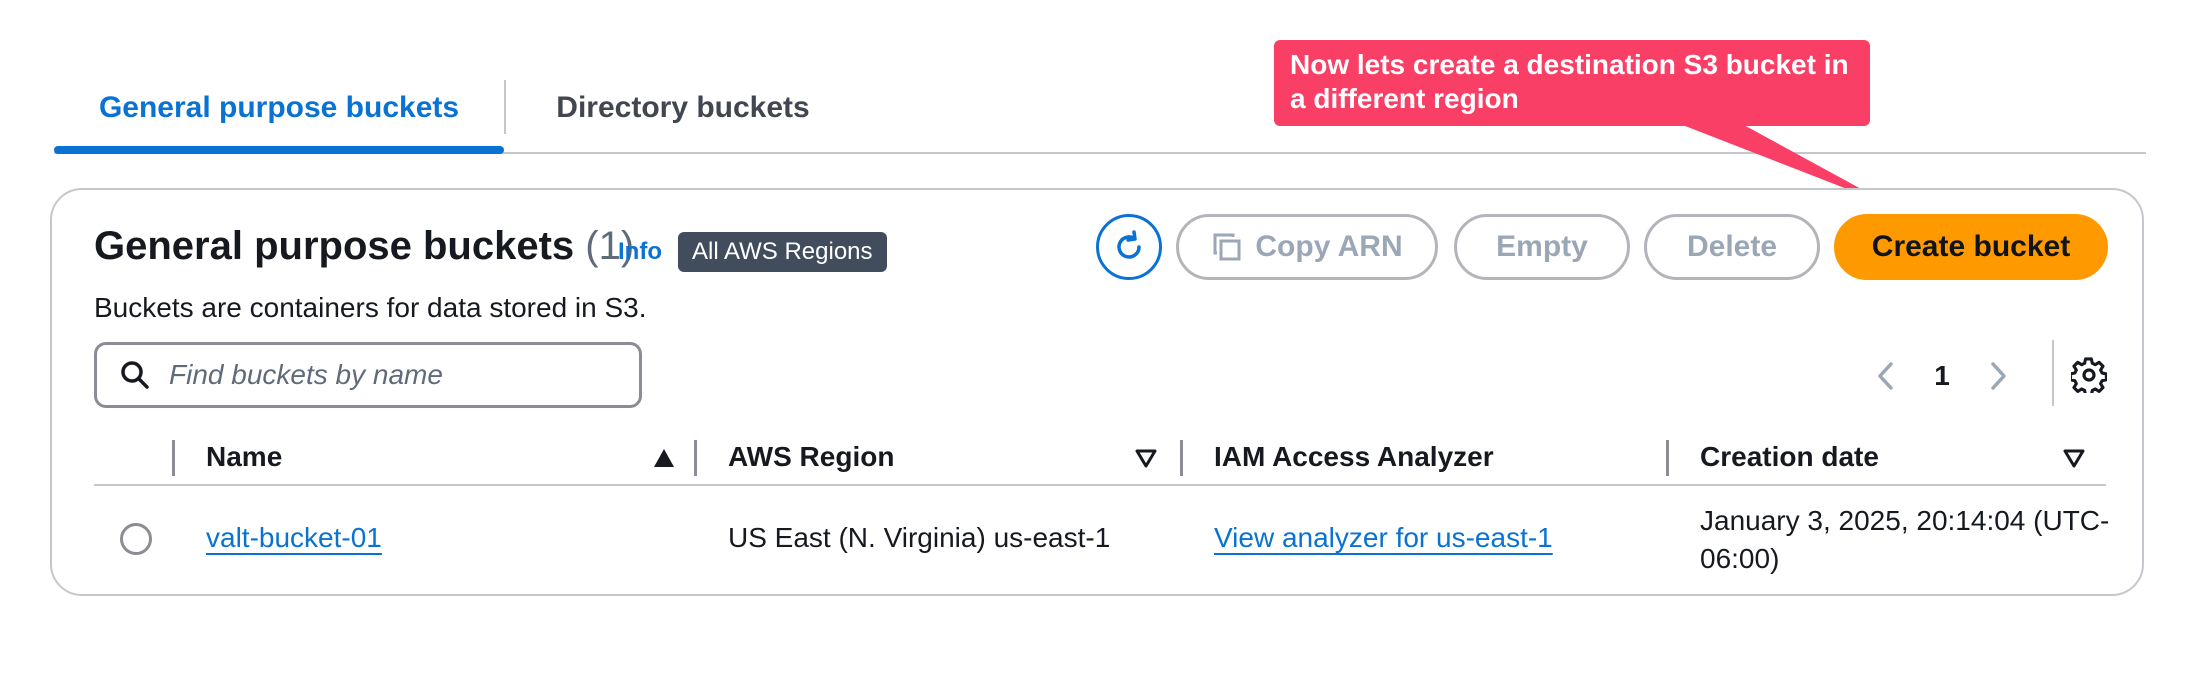 This screenshot has width=2192, height=699. I want to click on refresh-button, so click(1129, 247).